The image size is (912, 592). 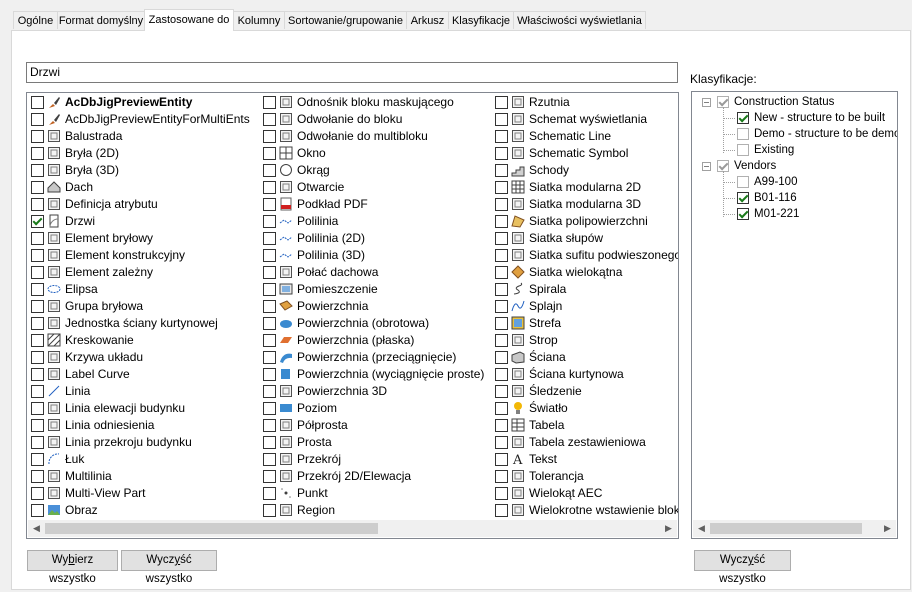 I want to click on object-item-drzwi: Drzwi, so click(x=143, y=221).